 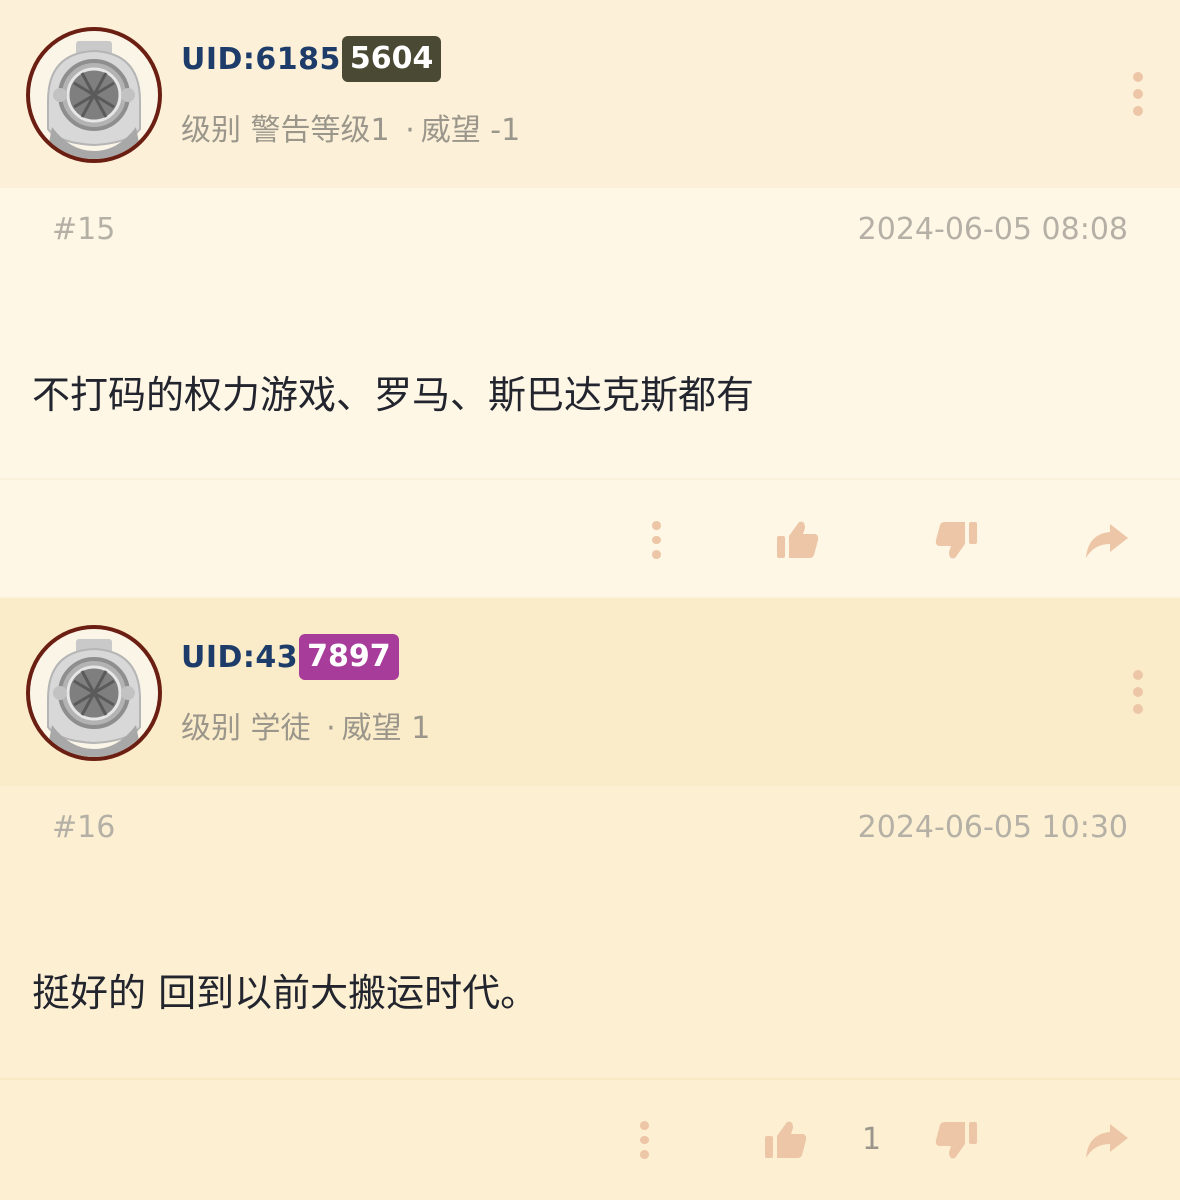 I want to click on level-value: 警告等级1, so click(x=320, y=130).